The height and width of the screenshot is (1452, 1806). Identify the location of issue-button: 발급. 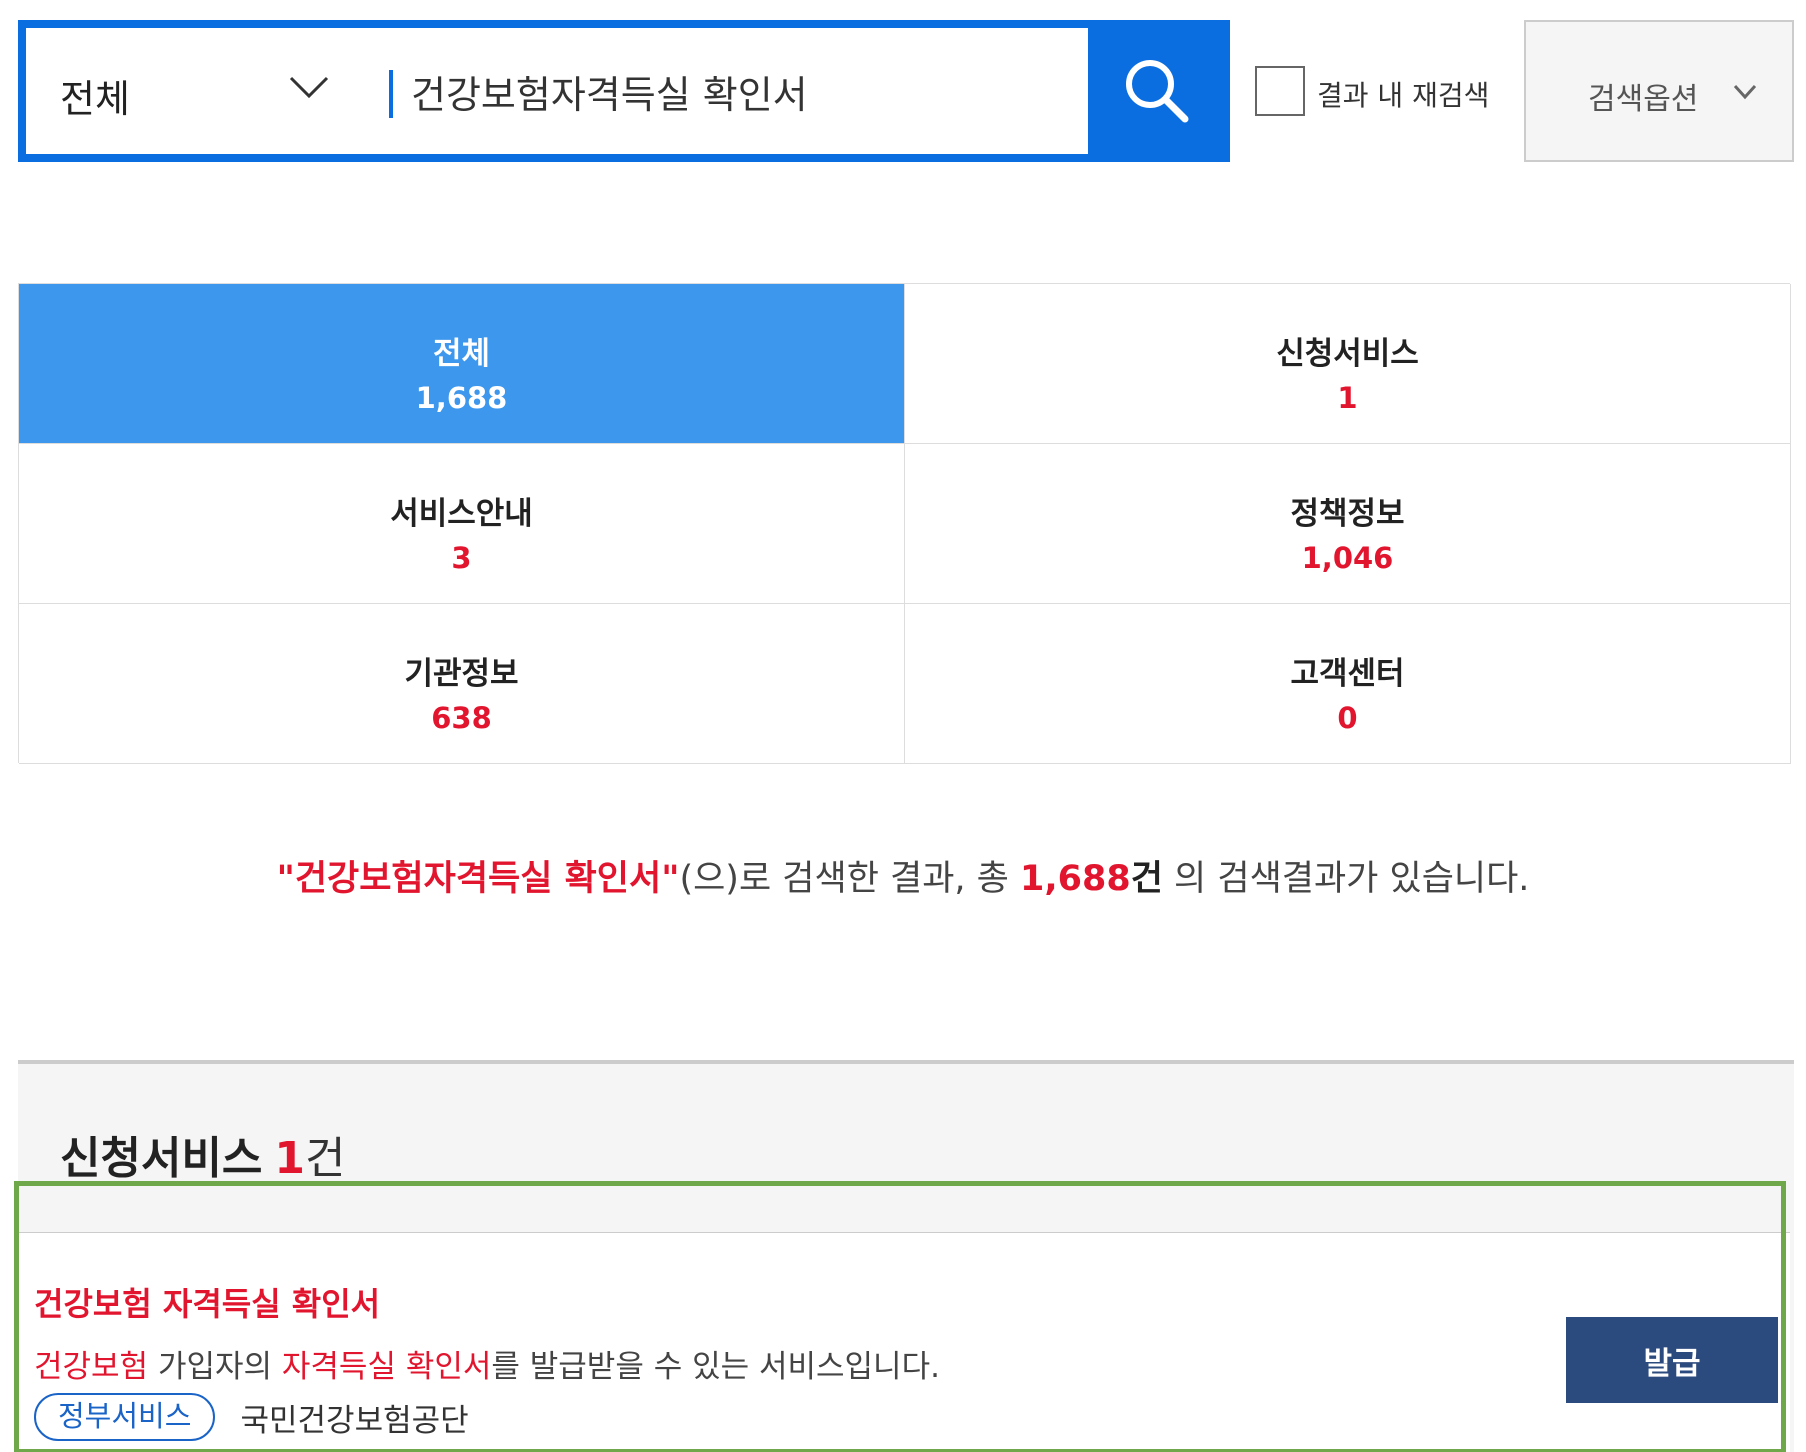
(1672, 1360).